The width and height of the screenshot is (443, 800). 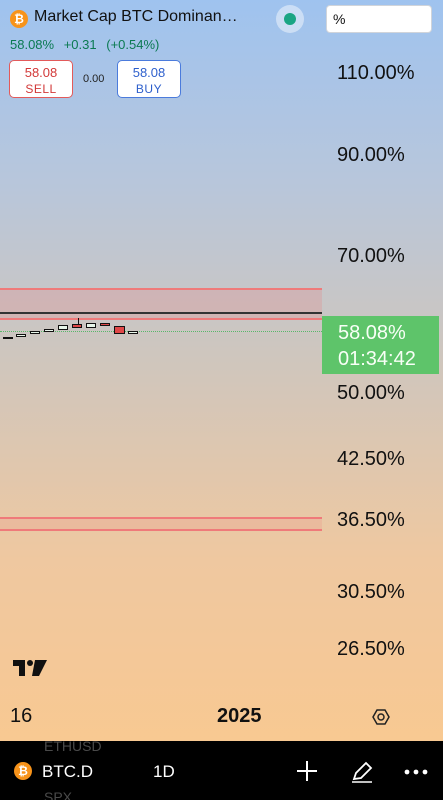 What do you see at coordinates (149, 72) in the screenshot?
I see `buy-value: 58.08` at bounding box center [149, 72].